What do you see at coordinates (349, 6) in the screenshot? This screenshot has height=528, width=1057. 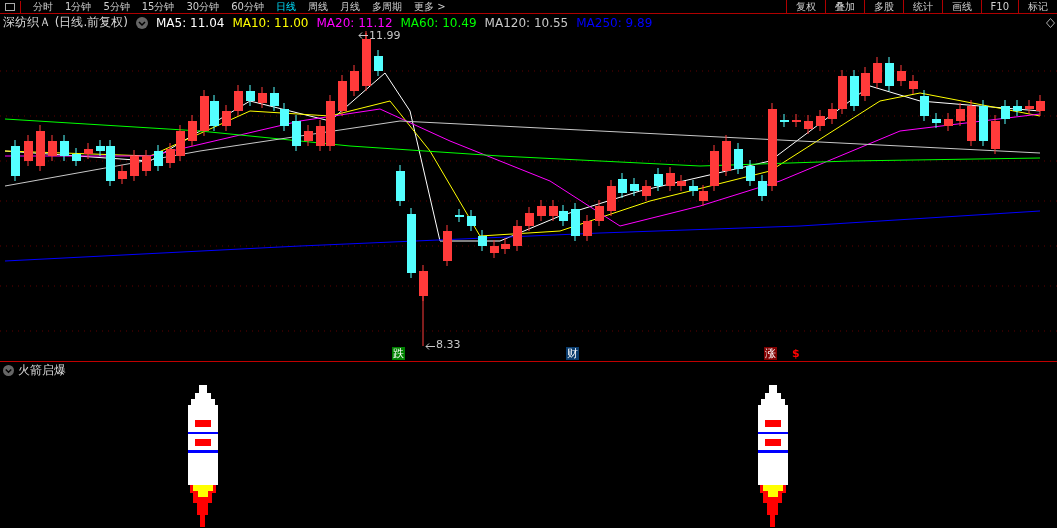 I see `period-tab: 月线` at bounding box center [349, 6].